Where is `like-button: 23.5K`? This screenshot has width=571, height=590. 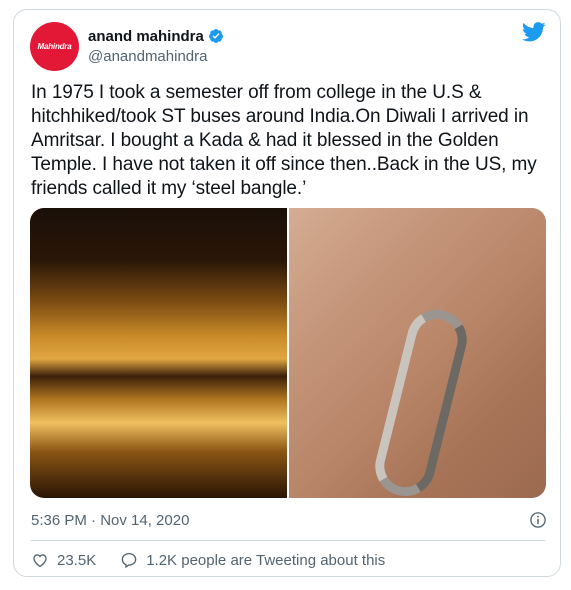
like-button: 23.5K is located at coordinates (63, 560).